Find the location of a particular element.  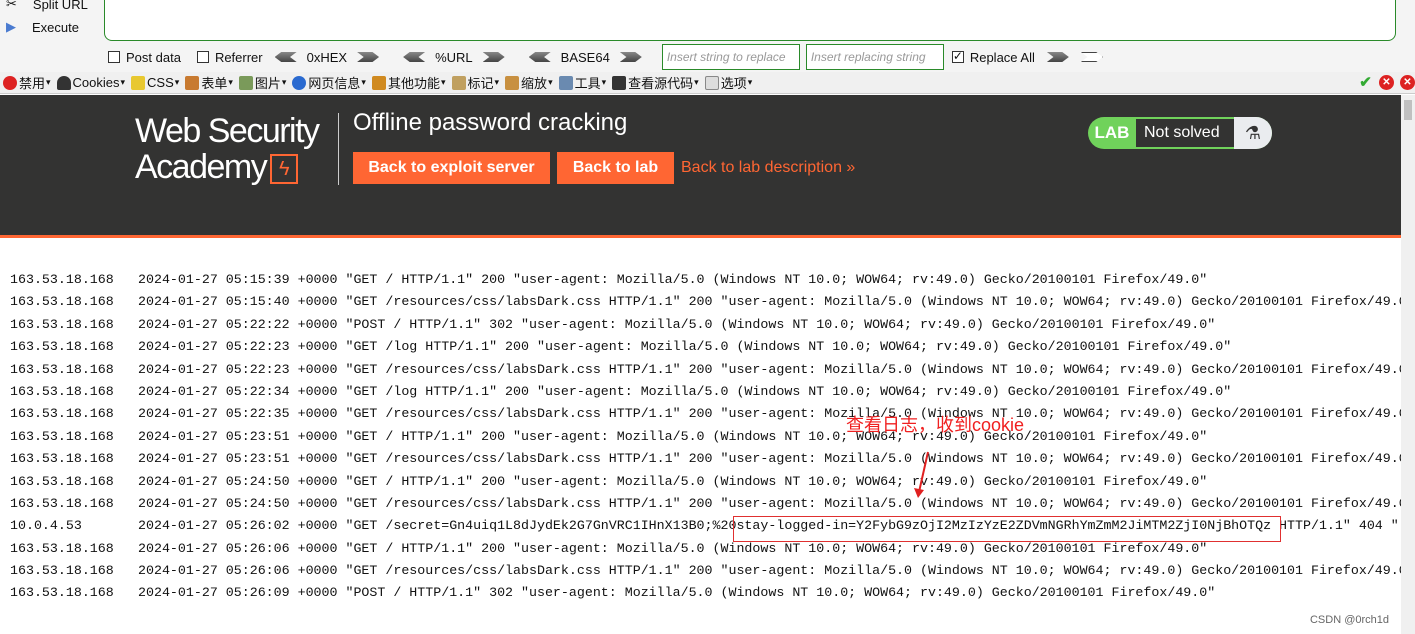

back-to-lab-description-link: Back to lab description » is located at coordinates (768, 168).